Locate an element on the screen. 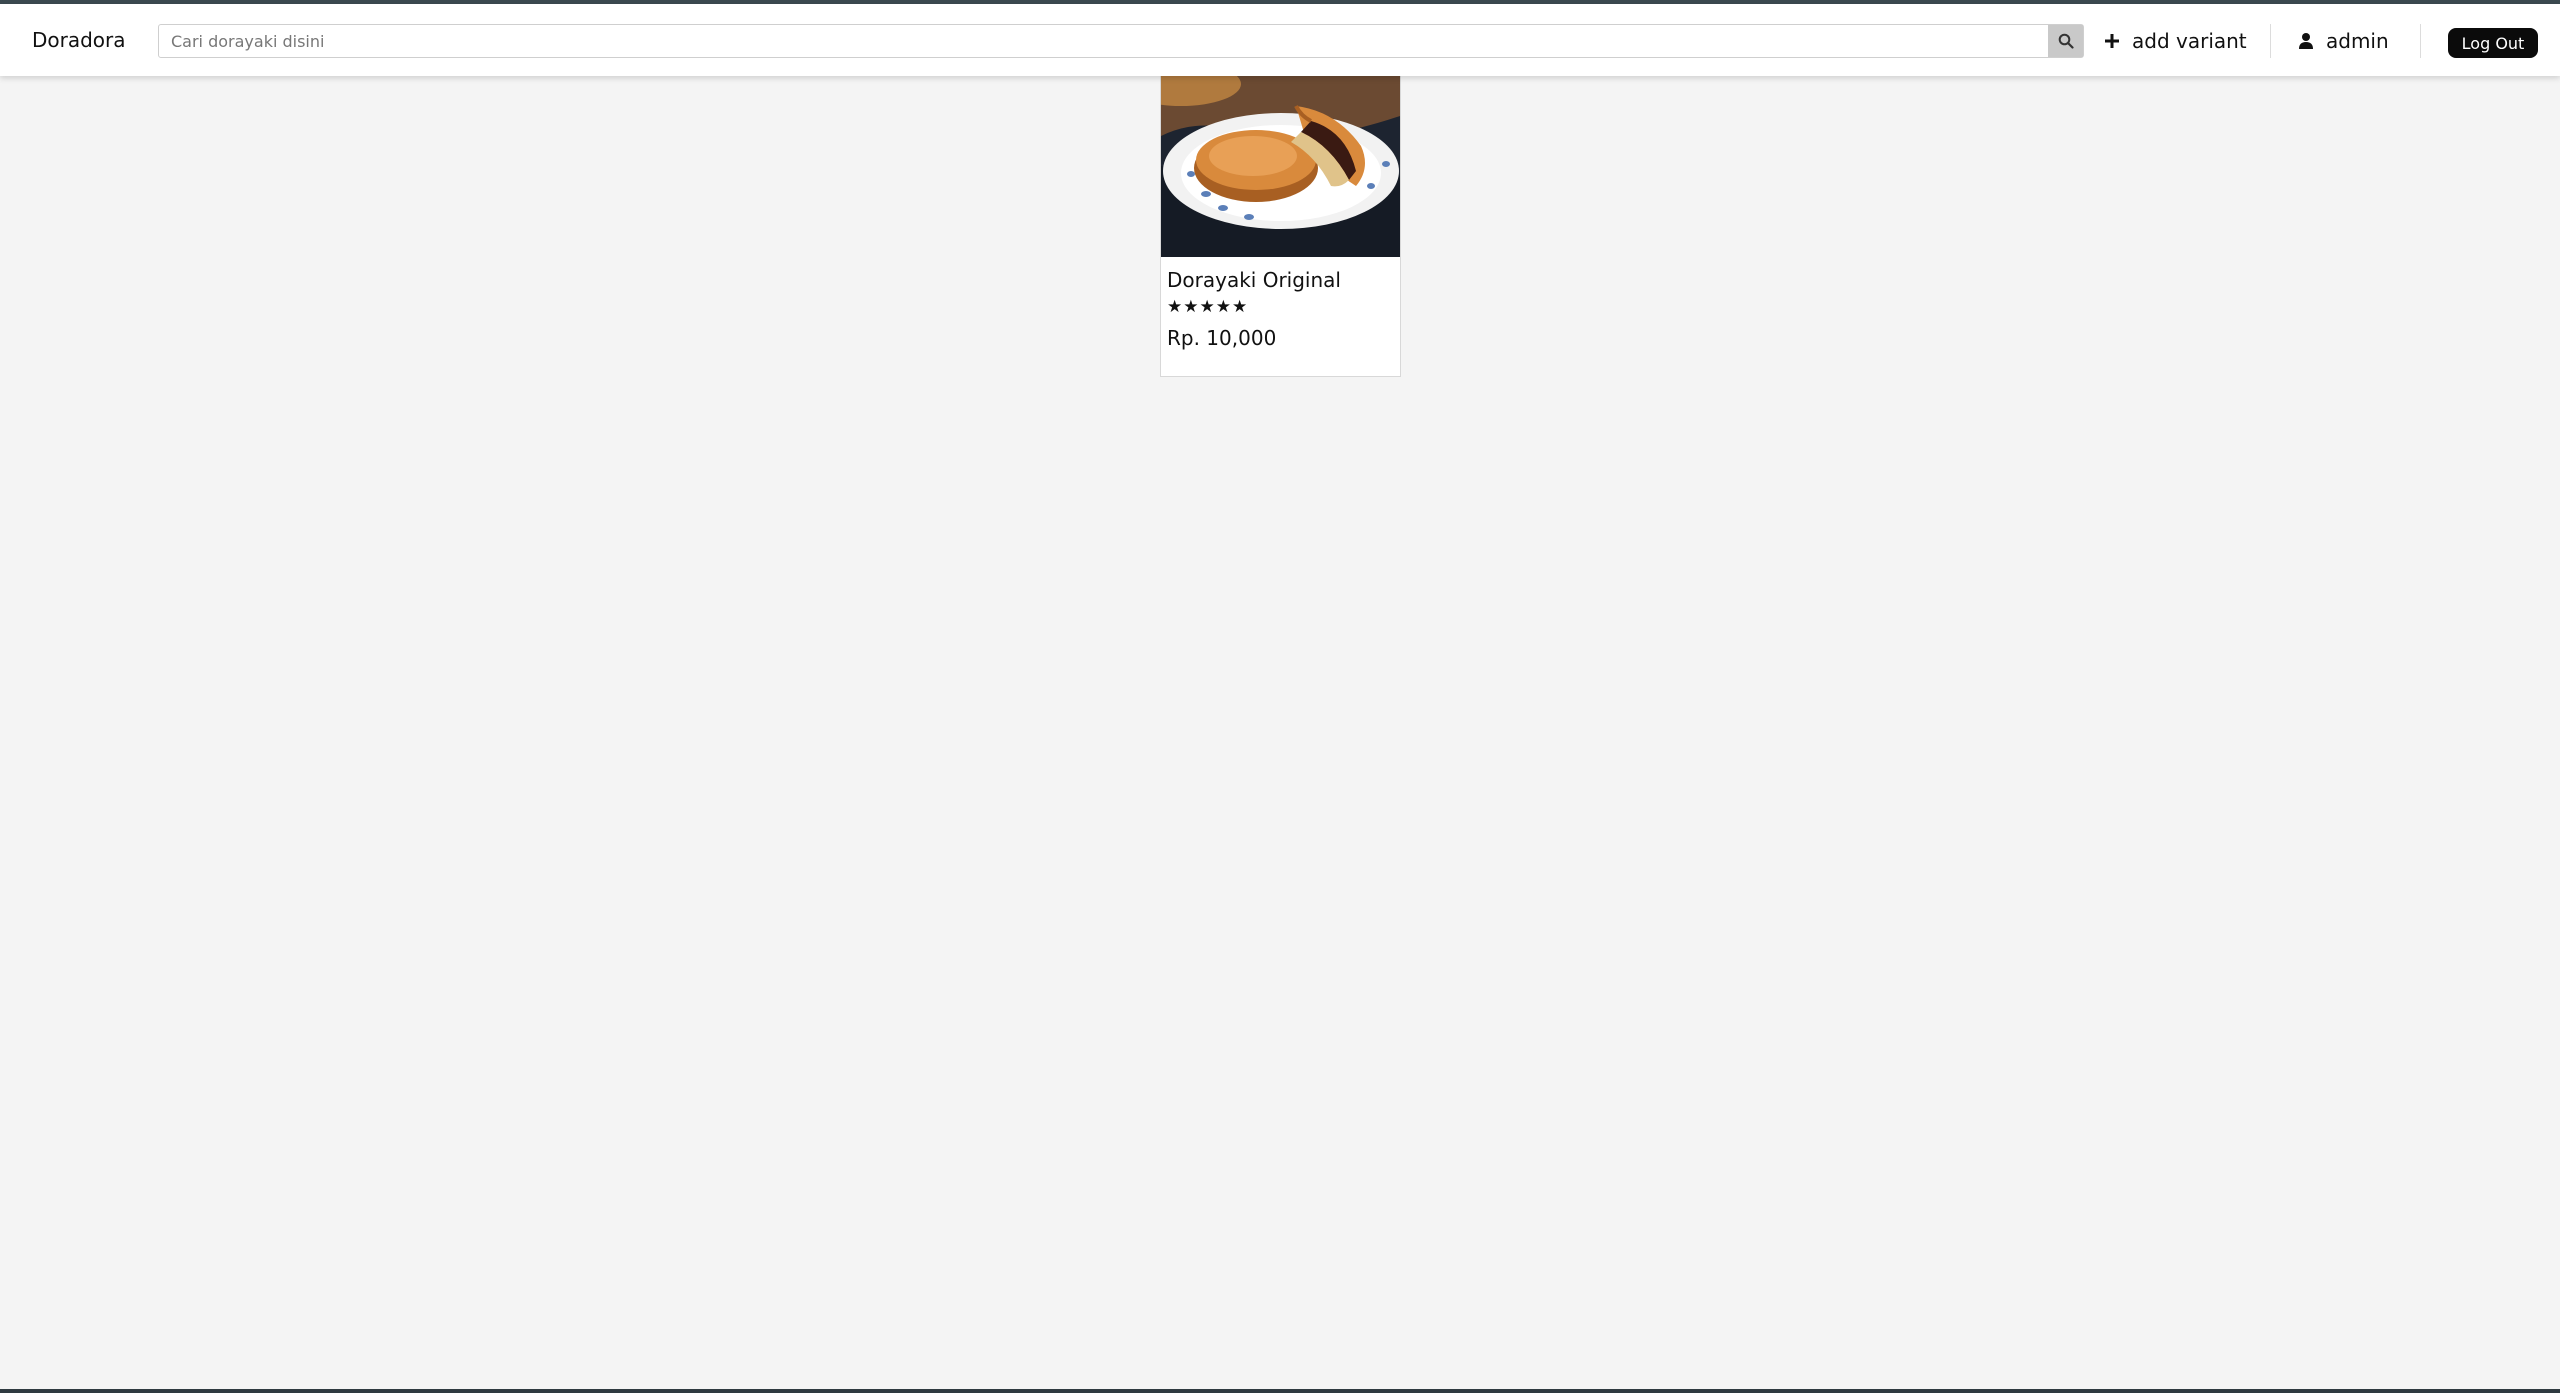  search-bar is located at coordinates (1121, 41).